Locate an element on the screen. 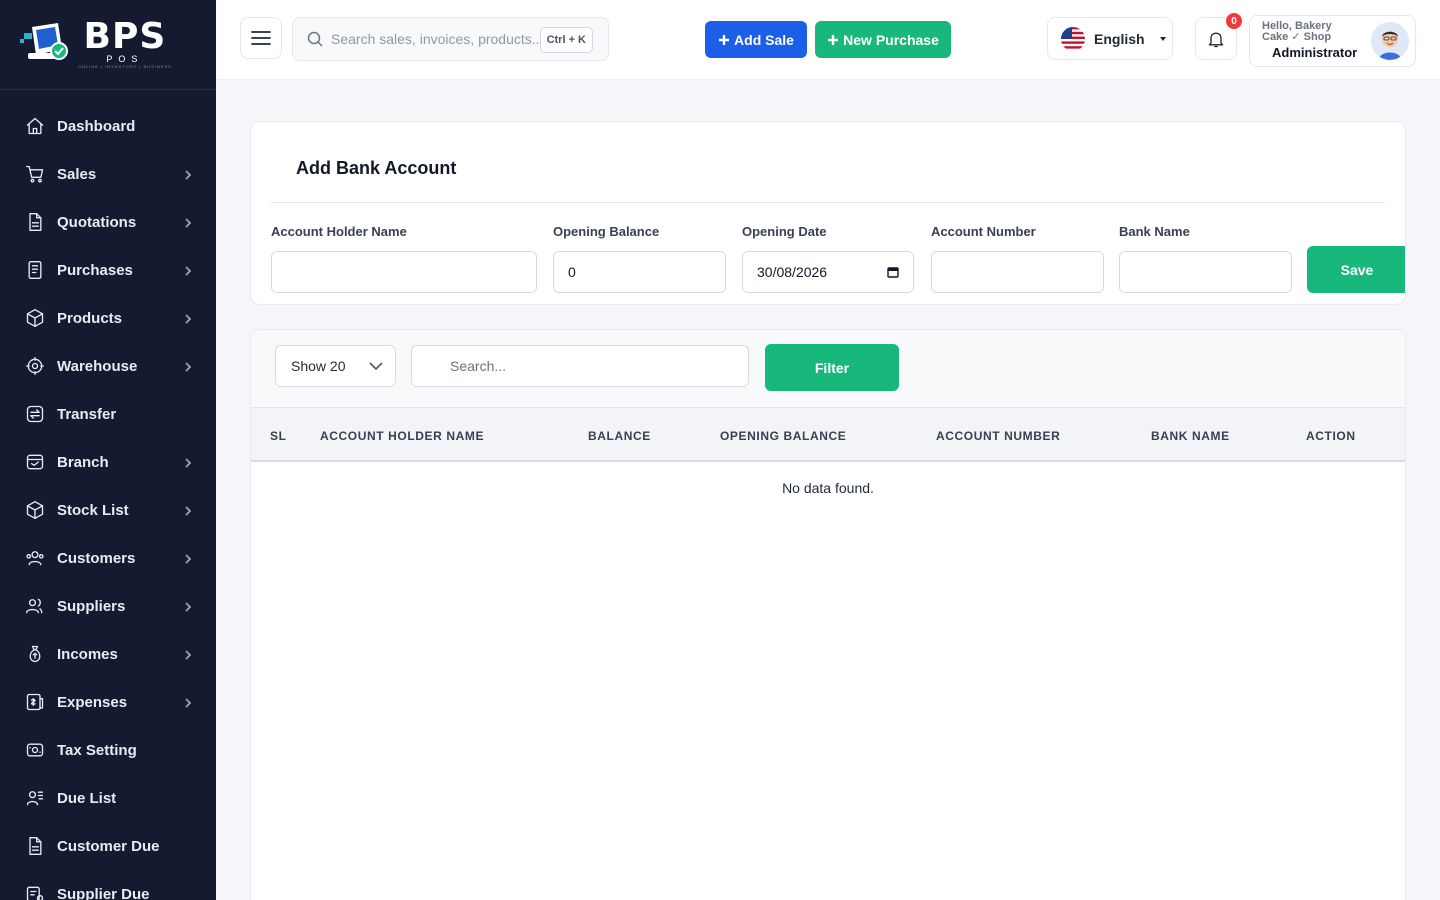  hamburger-menu-button is located at coordinates (261, 38).